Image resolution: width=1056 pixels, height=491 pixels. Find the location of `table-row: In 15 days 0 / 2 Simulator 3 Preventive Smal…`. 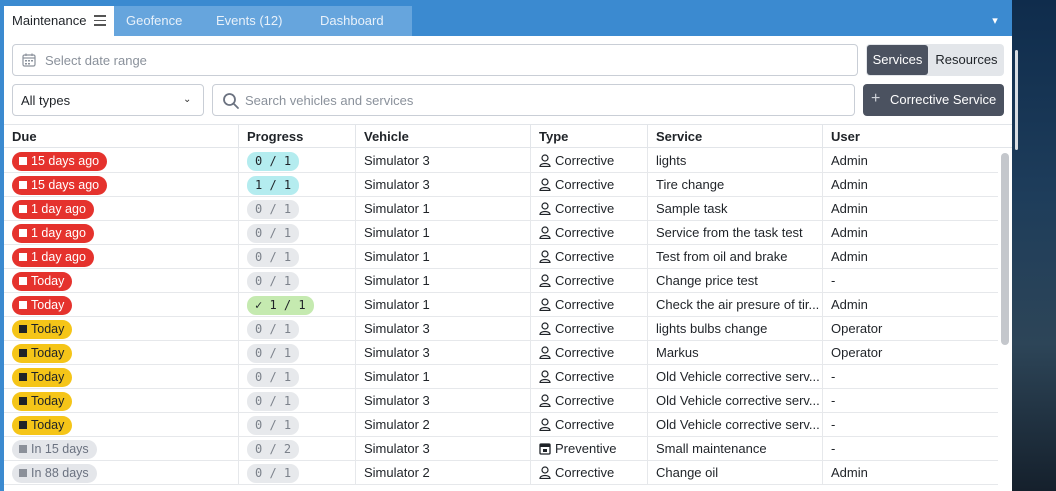

table-row: In 15 days 0 / 2 Simulator 3 Preventive Smal… is located at coordinates (501, 449).